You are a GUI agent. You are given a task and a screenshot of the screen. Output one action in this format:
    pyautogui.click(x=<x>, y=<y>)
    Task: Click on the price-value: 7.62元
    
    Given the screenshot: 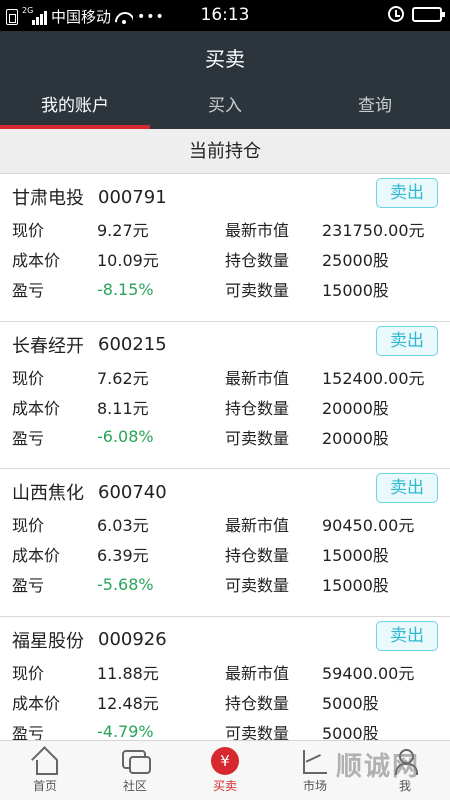 What is the action you would take?
    pyautogui.click(x=123, y=378)
    